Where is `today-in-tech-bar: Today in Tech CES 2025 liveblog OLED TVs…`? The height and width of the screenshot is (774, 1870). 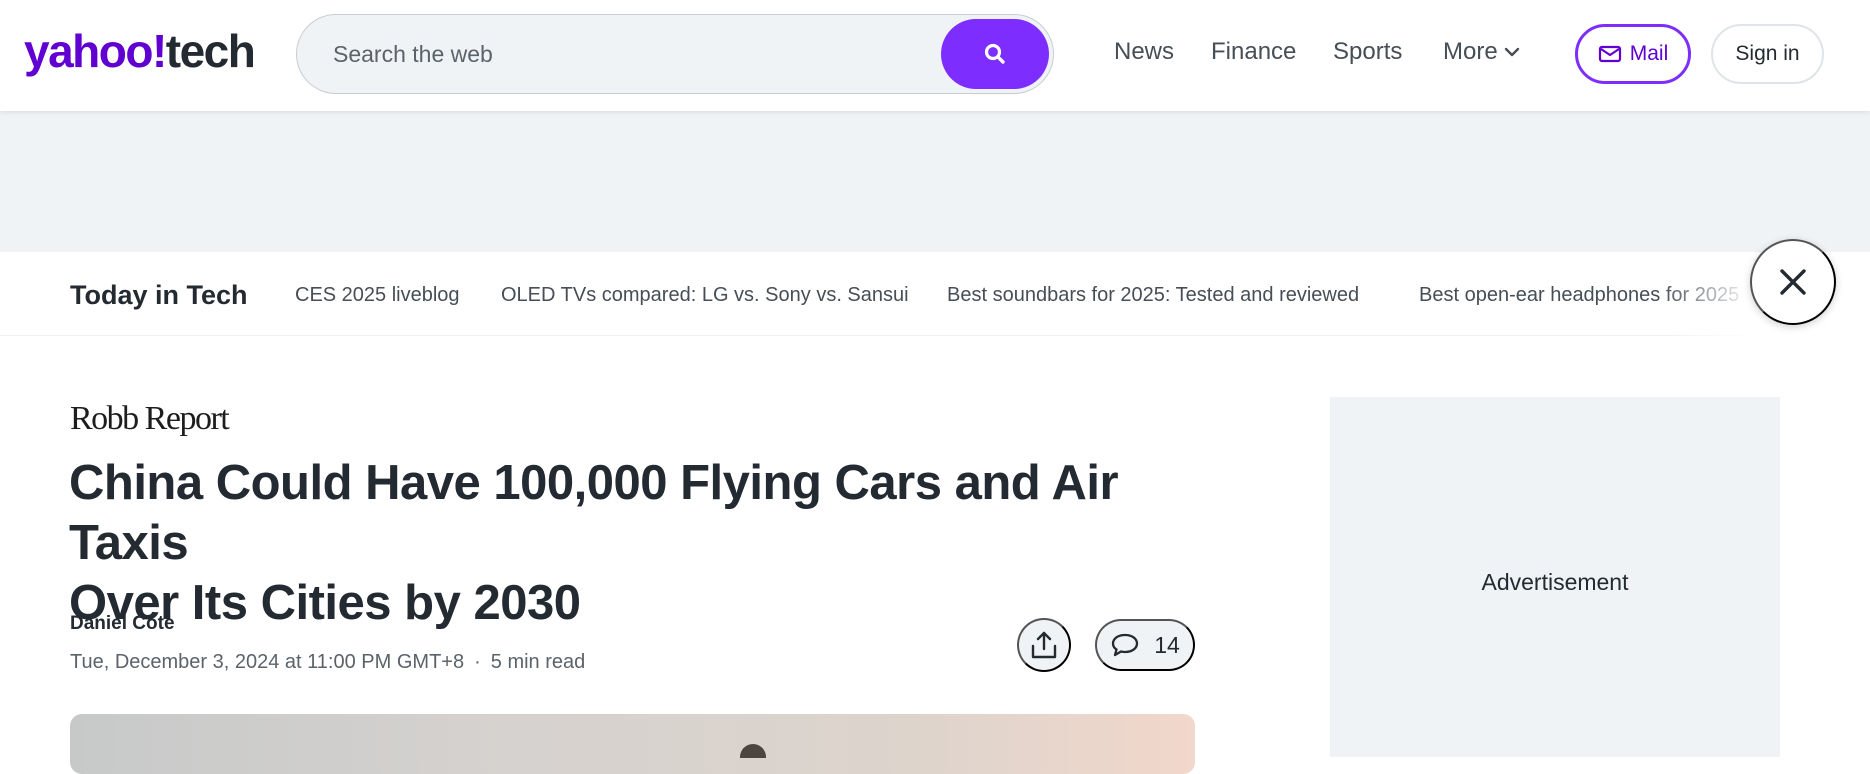 today-in-tech-bar: Today in Tech CES 2025 liveblog OLED TVs… is located at coordinates (935, 294).